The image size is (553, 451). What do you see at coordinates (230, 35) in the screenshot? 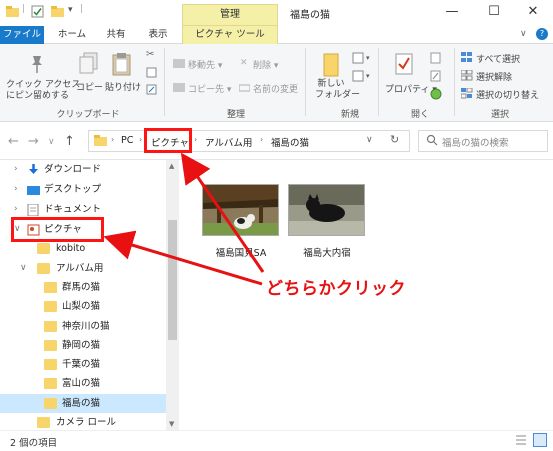
I see `tab-picture-tools: ピクチャ ツール` at bounding box center [230, 35].